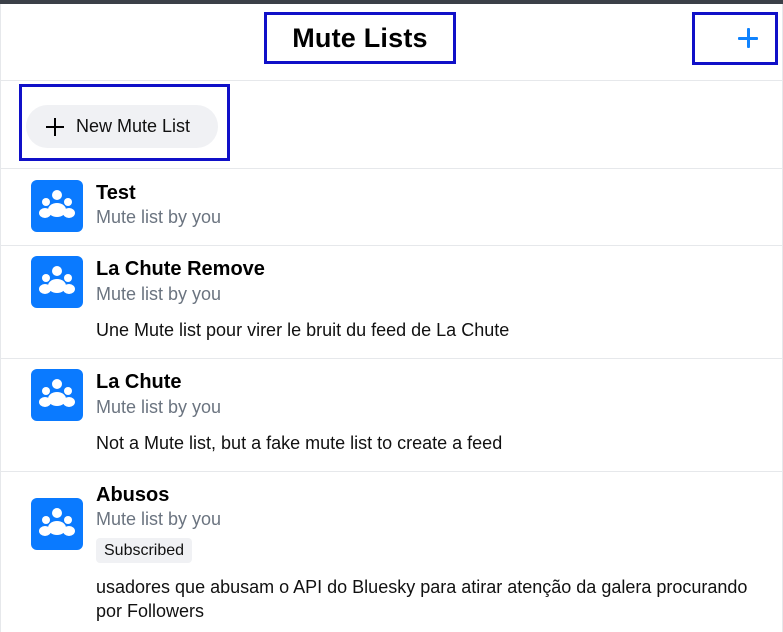  What do you see at coordinates (391, 207) in the screenshot?
I see `list-item: Test Mute list by you` at bounding box center [391, 207].